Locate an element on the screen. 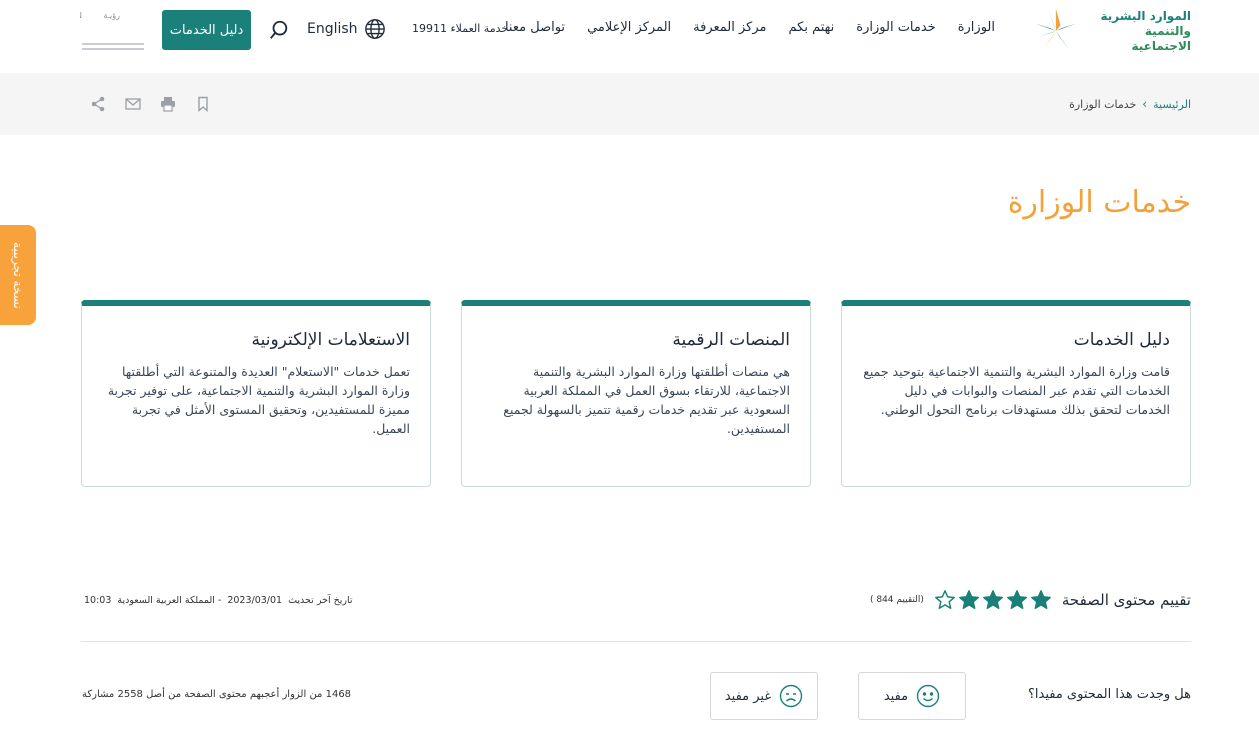 The width and height of the screenshot is (1259, 731). share-button is located at coordinates (97, 104).